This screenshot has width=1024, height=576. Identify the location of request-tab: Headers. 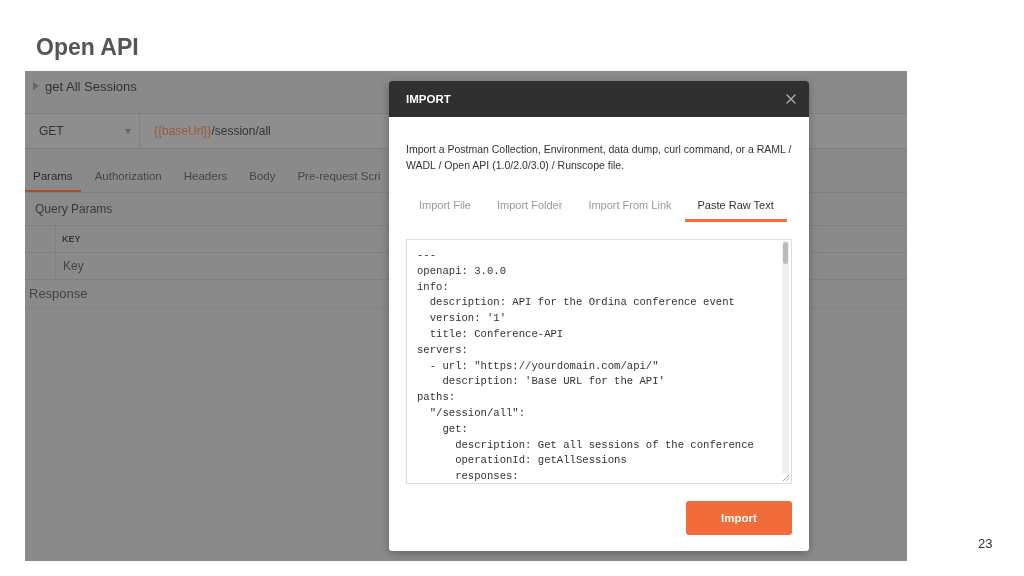
(205, 177).